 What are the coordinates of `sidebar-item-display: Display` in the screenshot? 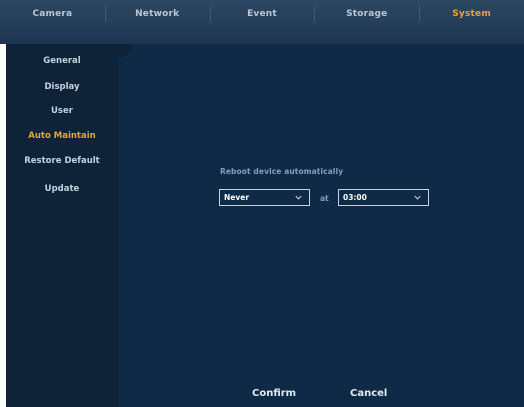 It's located at (62, 87).